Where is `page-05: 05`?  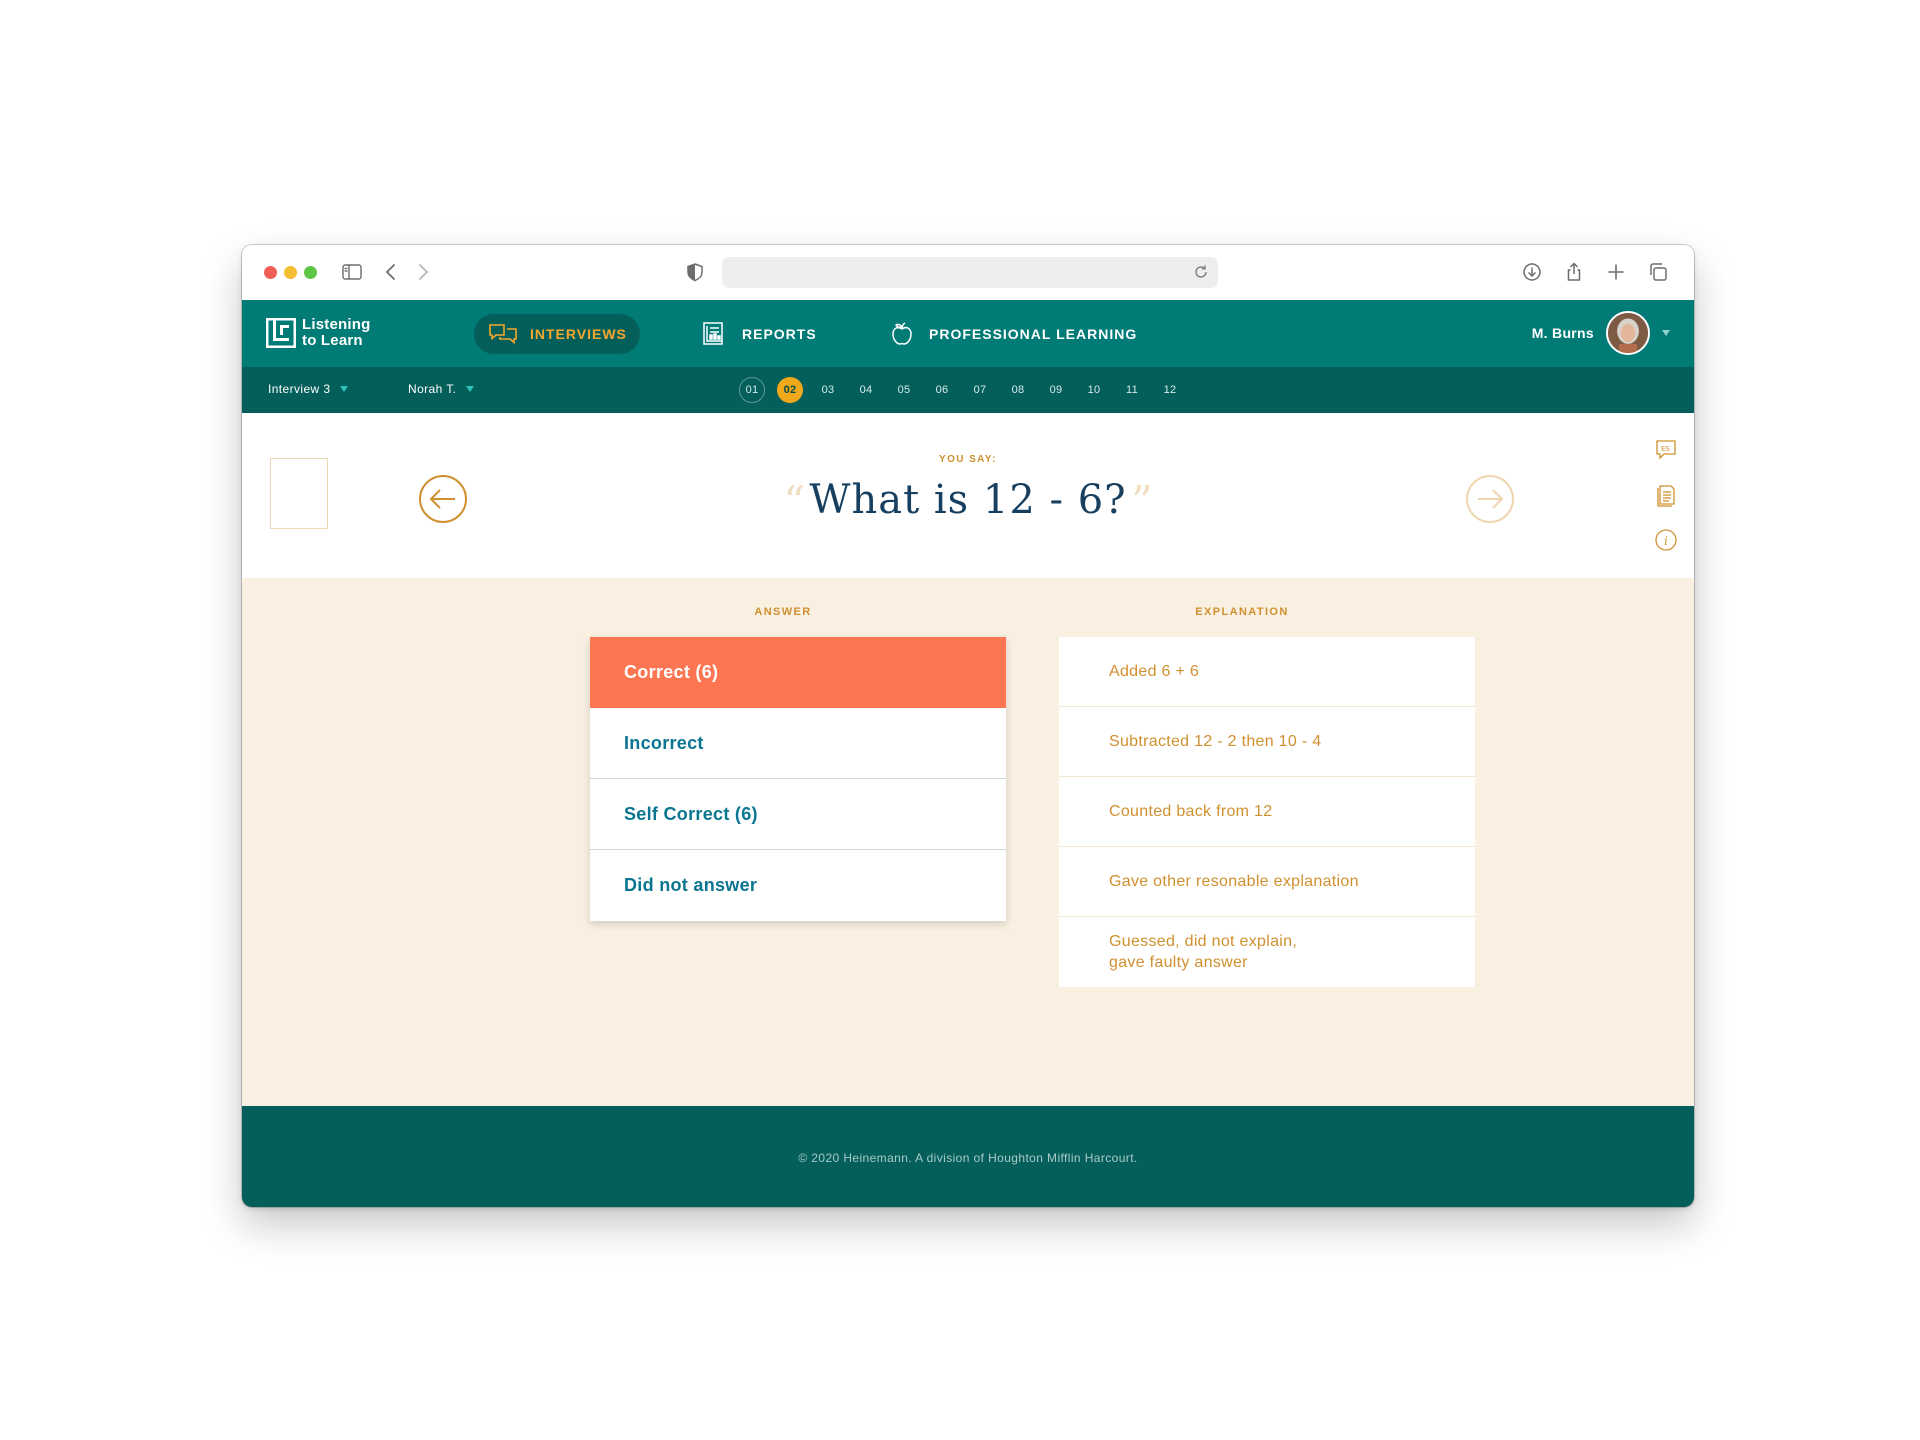 page-05: 05 is located at coordinates (904, 390).